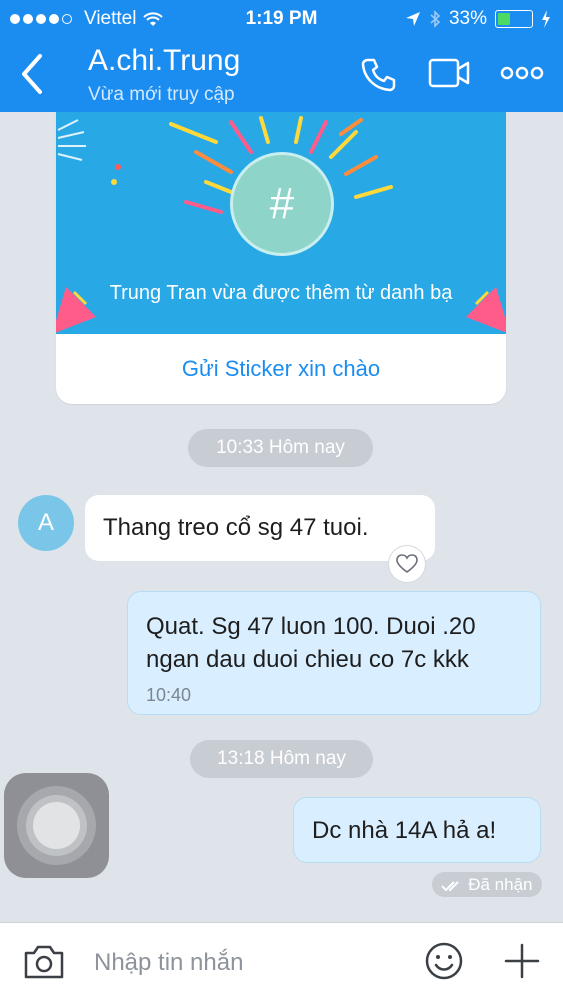 This screenshot has width=563, height=1001. What do you see at coordinates (449, 73) in the screenshot?
I see `video-call-icon` at bounding box center [449, 73].